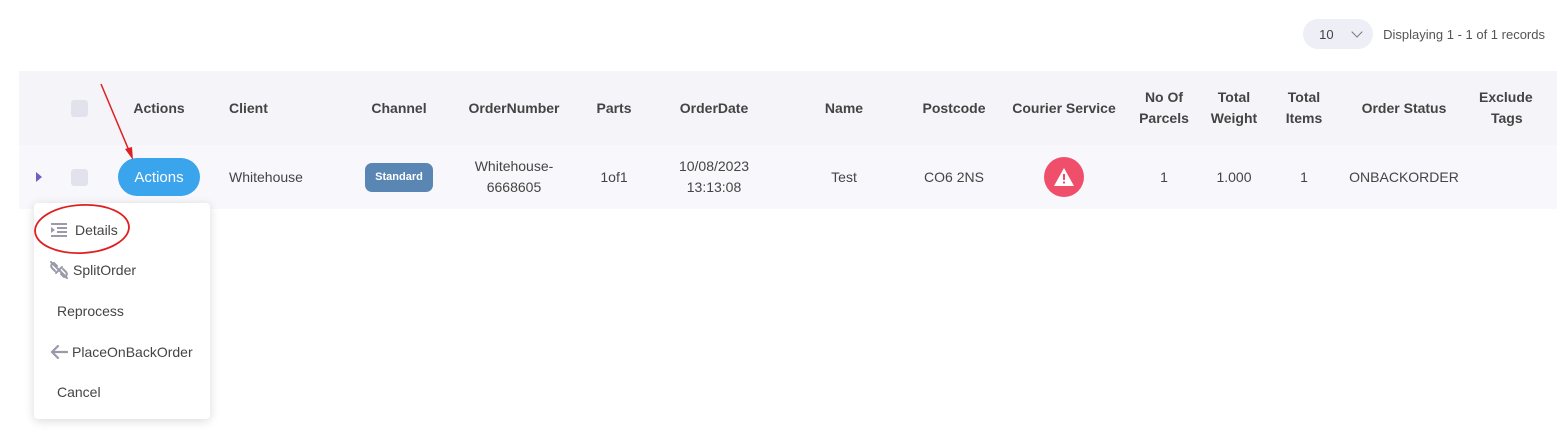 This screenshot has height=445, width=1557. I want to click on expand-row-cell, so click(39, 177).